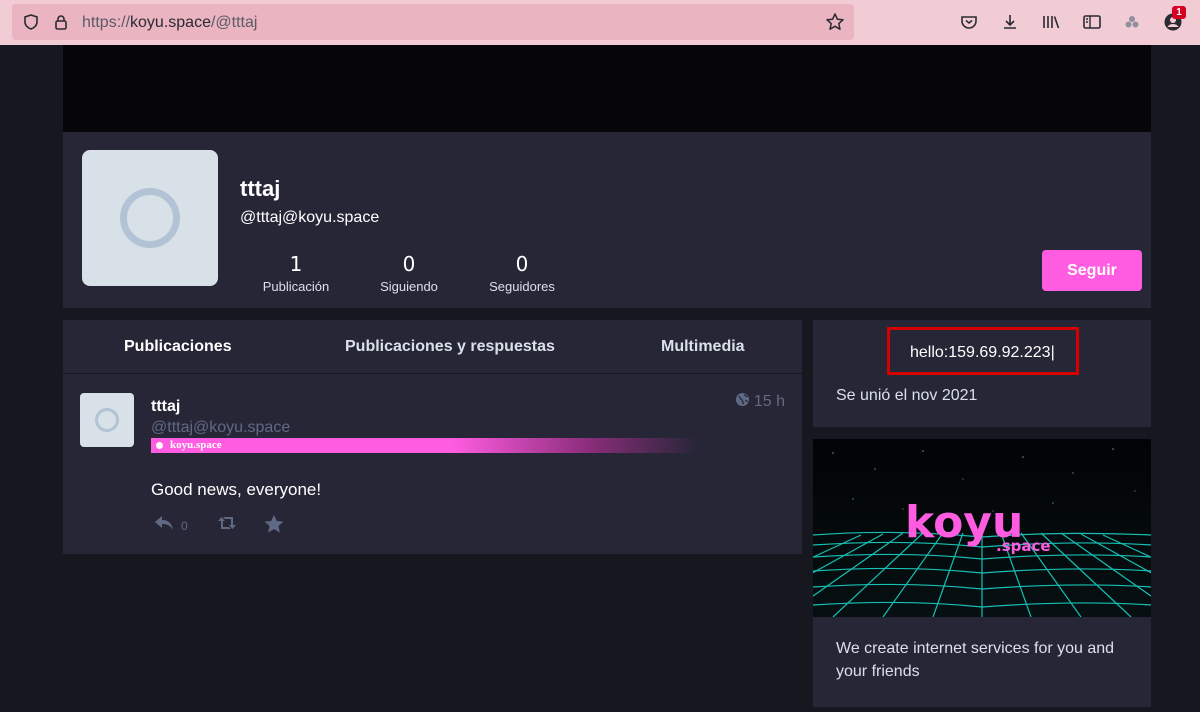  I want to click on pocket-icon, so click(969, 22).